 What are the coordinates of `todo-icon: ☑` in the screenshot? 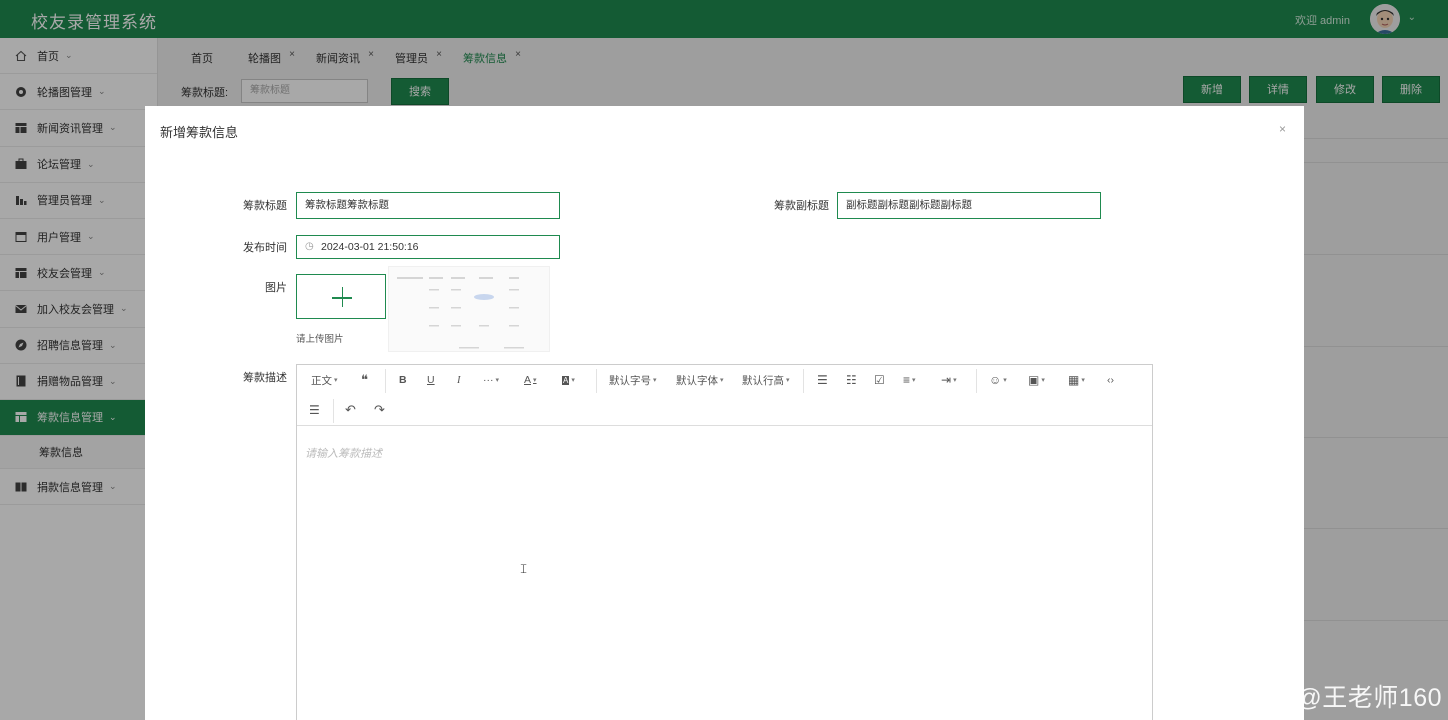 It's located at (879, 380).